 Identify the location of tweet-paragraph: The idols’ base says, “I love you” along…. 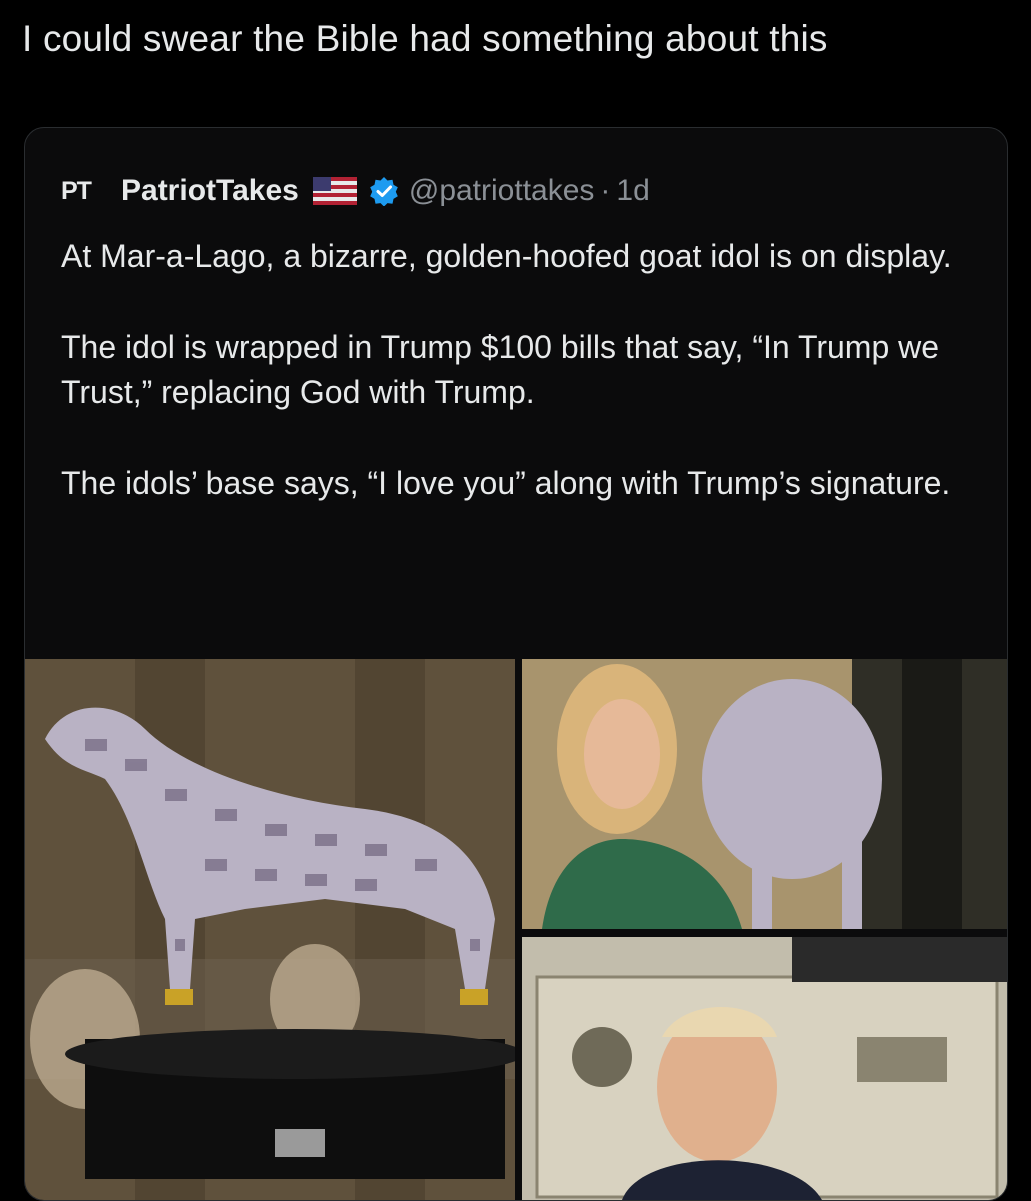
(506, 483).